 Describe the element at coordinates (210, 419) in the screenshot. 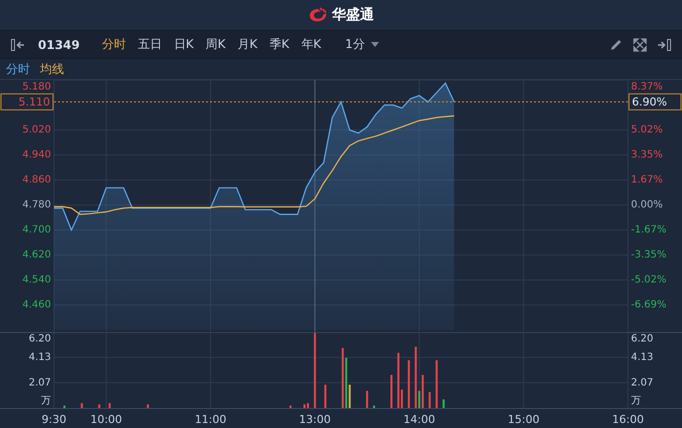

I see `time-label: 11:00` at that location.